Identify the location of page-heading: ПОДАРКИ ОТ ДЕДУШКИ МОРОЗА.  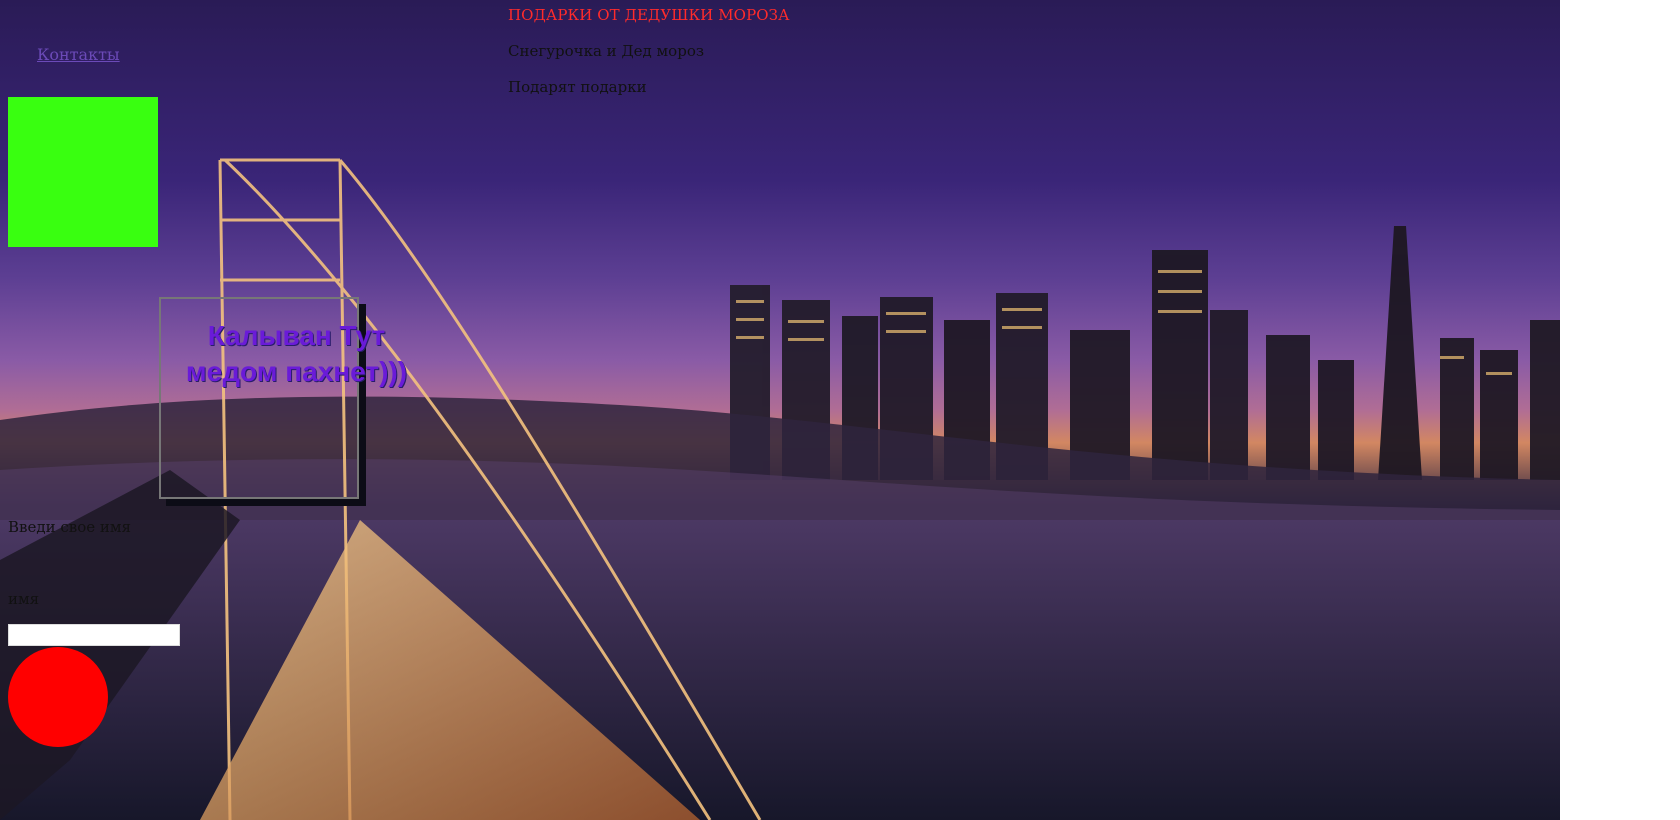
(649, 15).